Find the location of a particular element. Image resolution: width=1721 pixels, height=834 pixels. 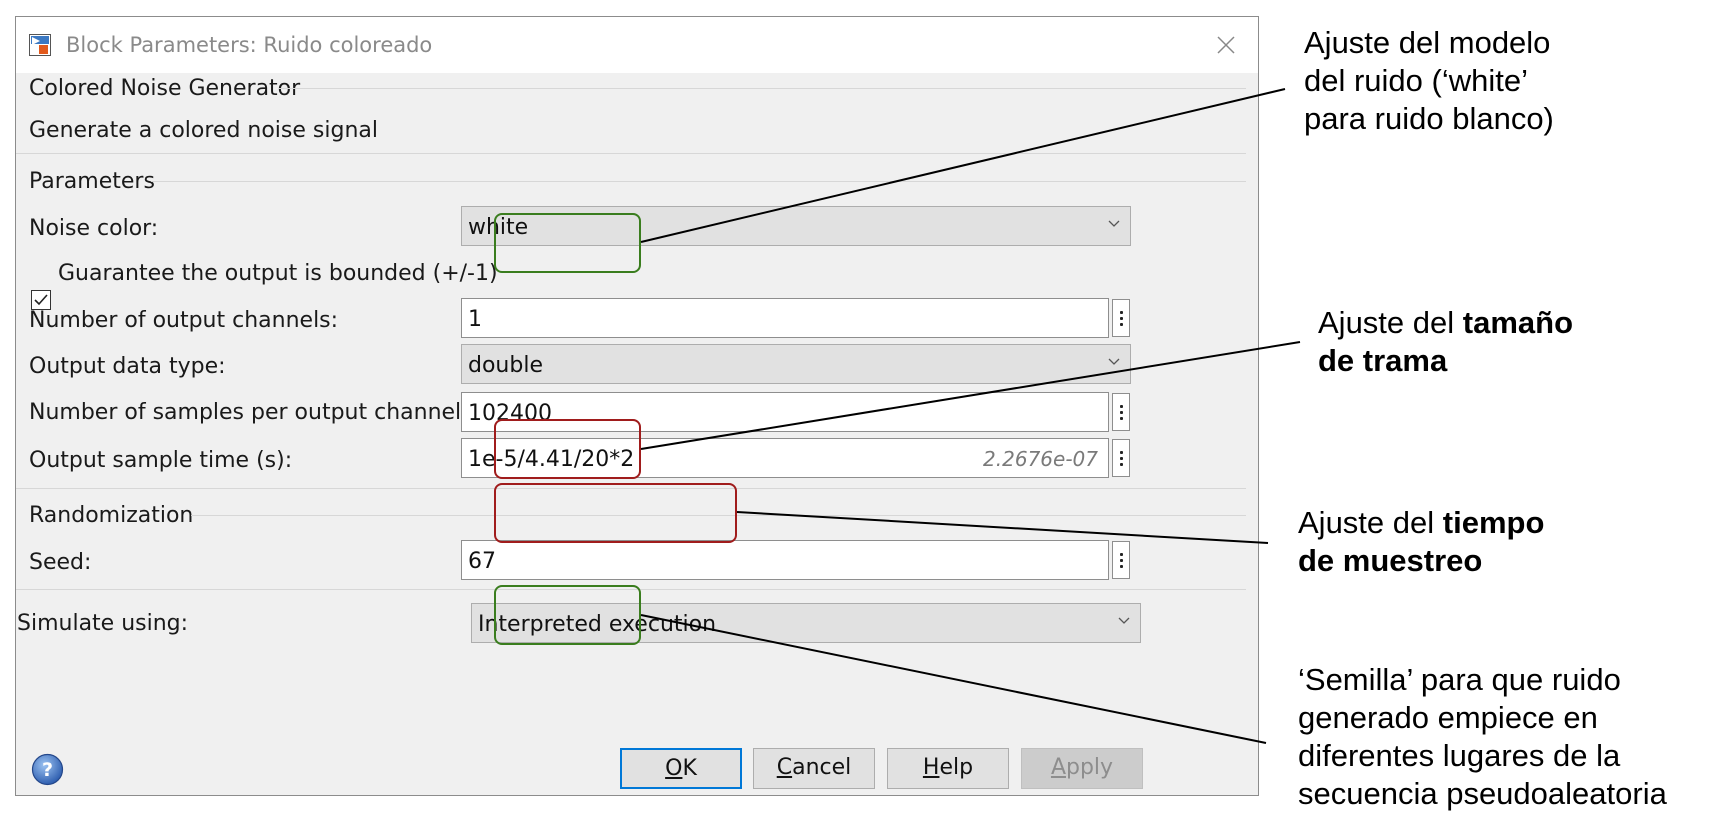

callout-line-sample-time is located at coordinates (1002, 527).